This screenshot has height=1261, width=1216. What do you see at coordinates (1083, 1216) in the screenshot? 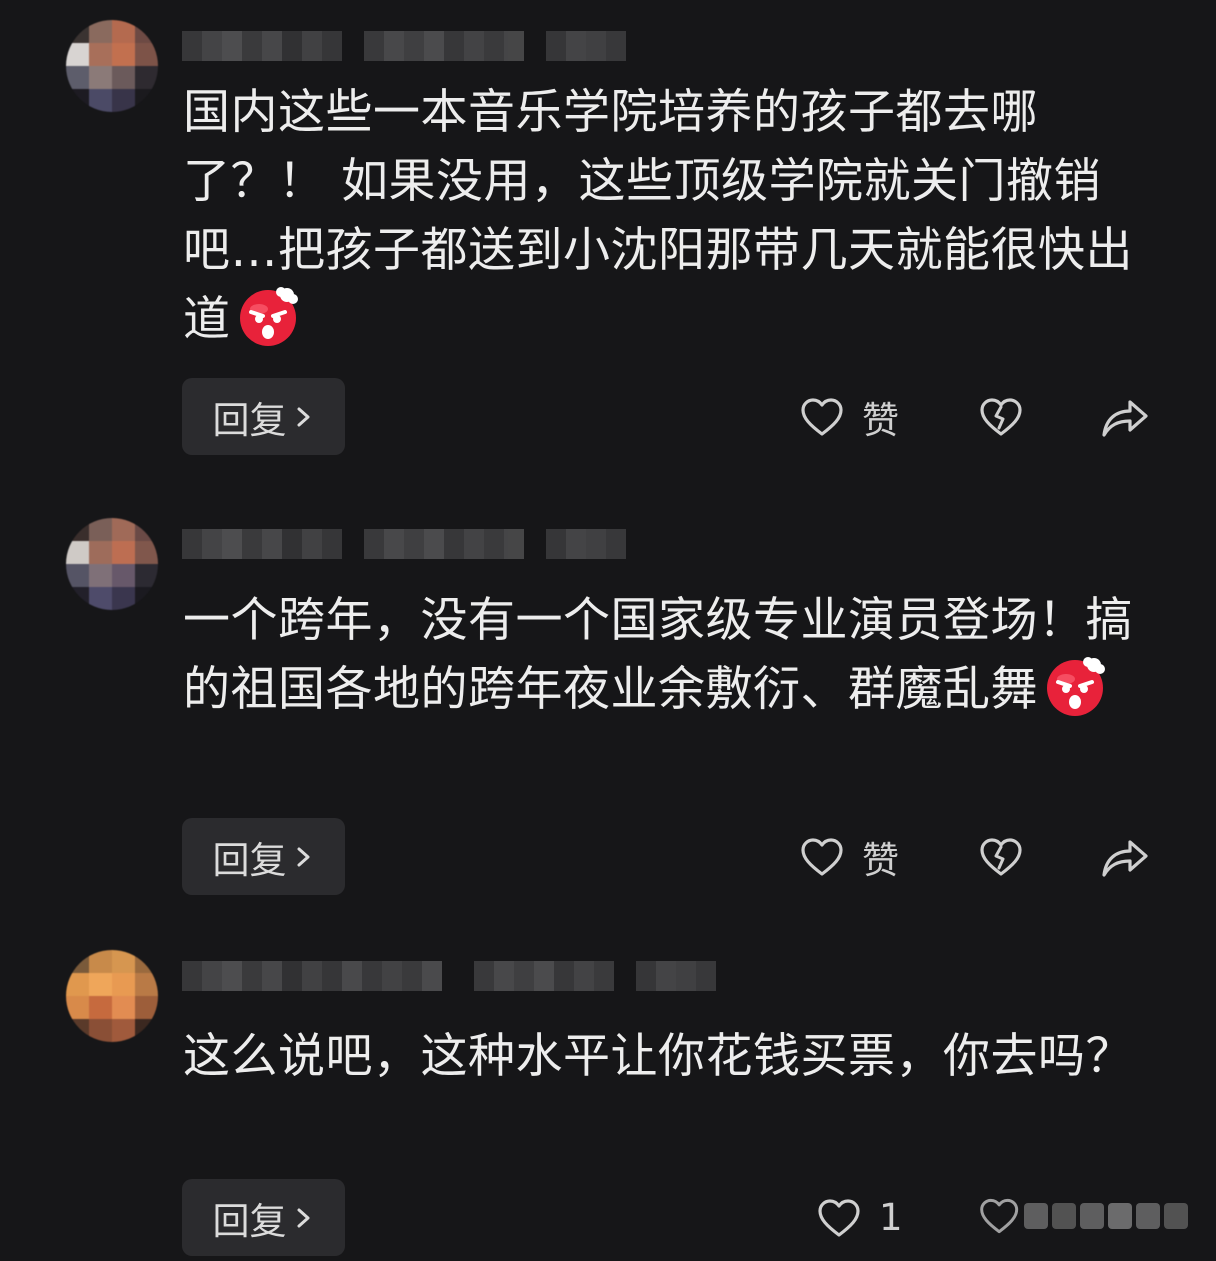
I see `watermark-logo` at bounding box center [1083, 1216].